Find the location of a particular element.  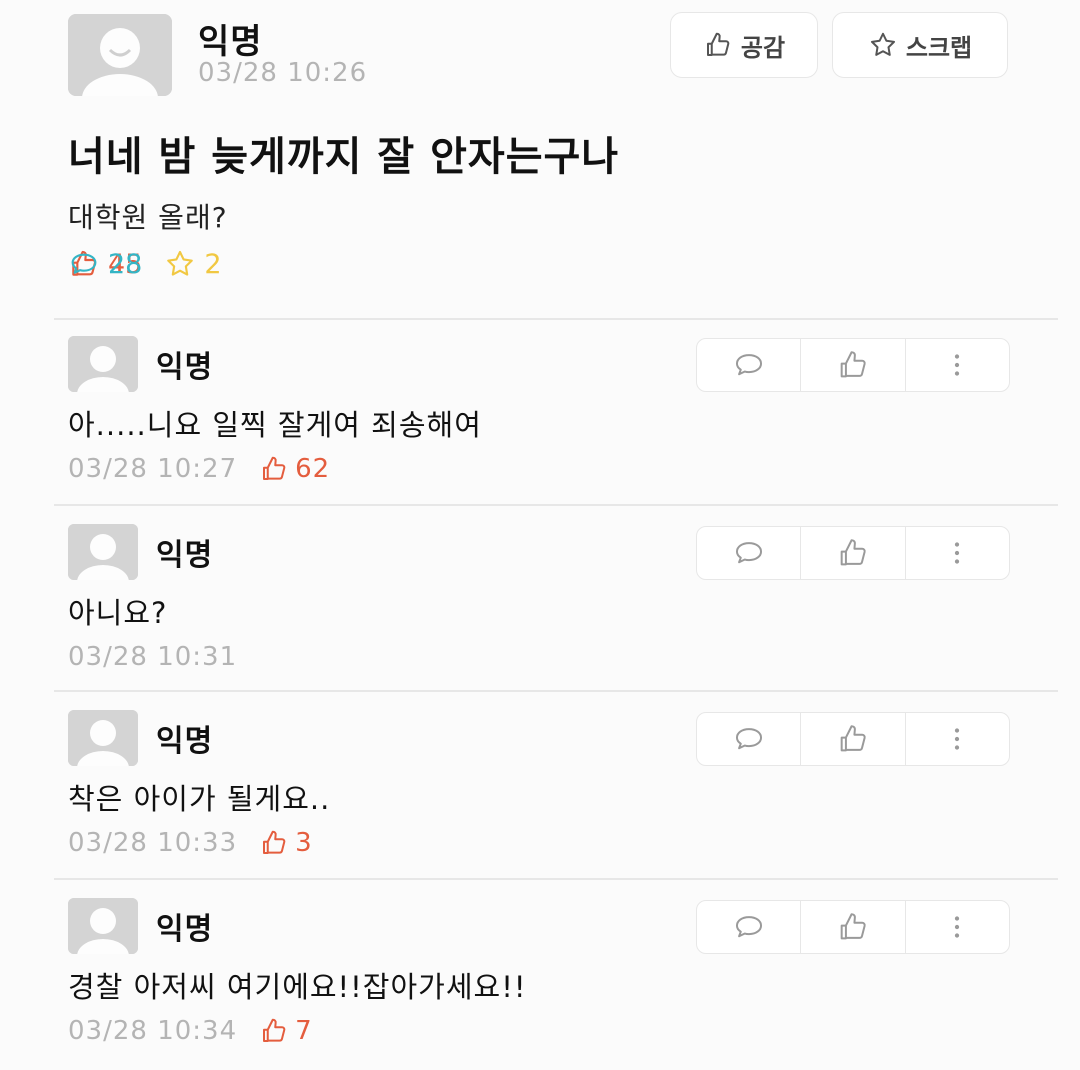

scrap-button: 스크랩 is located at coordinates (920, 45).